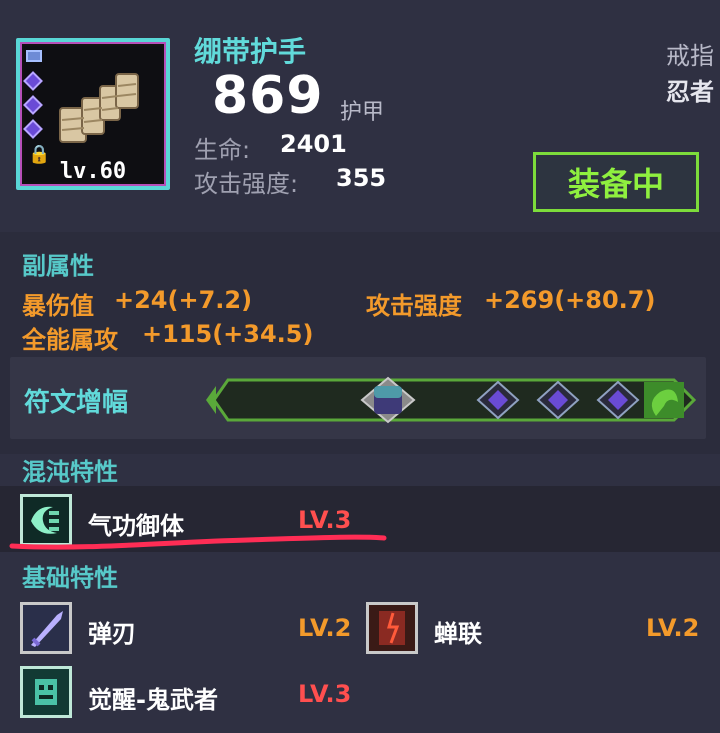 The image size is (720, 733). What do you see at coordinates (93, 171) in the screenshot?
I see `item-level: lv.60` at bounding box center [93, 171].